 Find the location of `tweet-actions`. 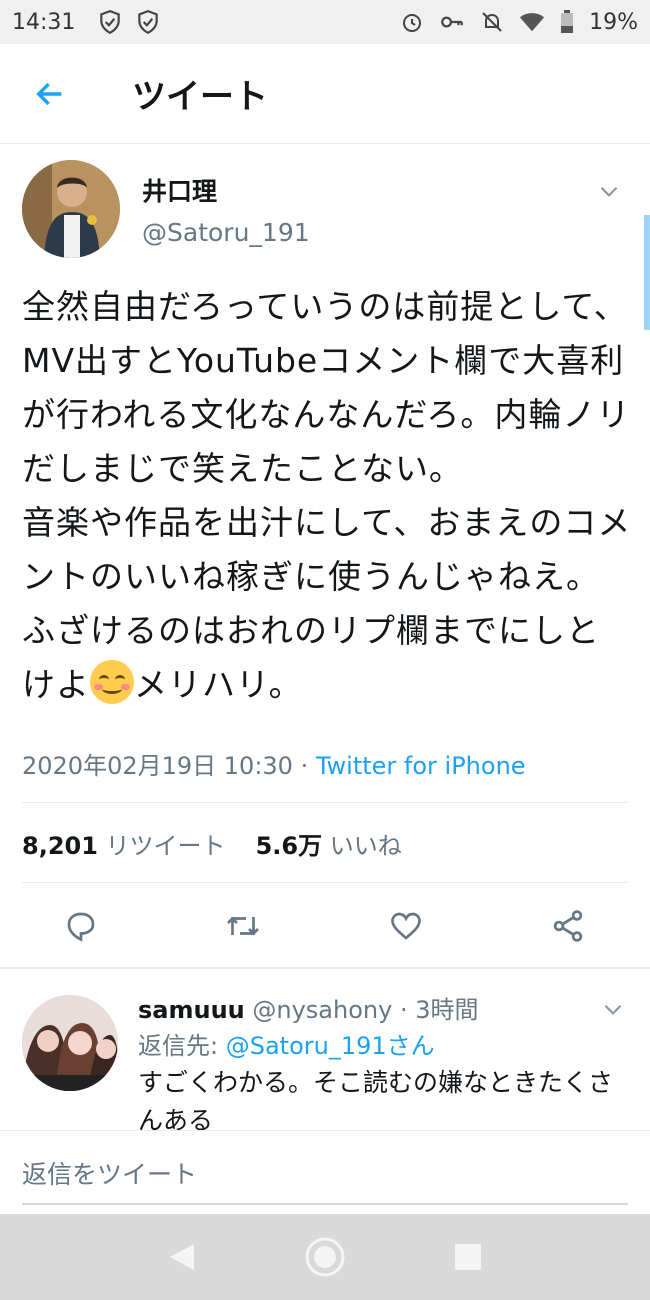

tweet-actions is located at coordinates (325, 927).